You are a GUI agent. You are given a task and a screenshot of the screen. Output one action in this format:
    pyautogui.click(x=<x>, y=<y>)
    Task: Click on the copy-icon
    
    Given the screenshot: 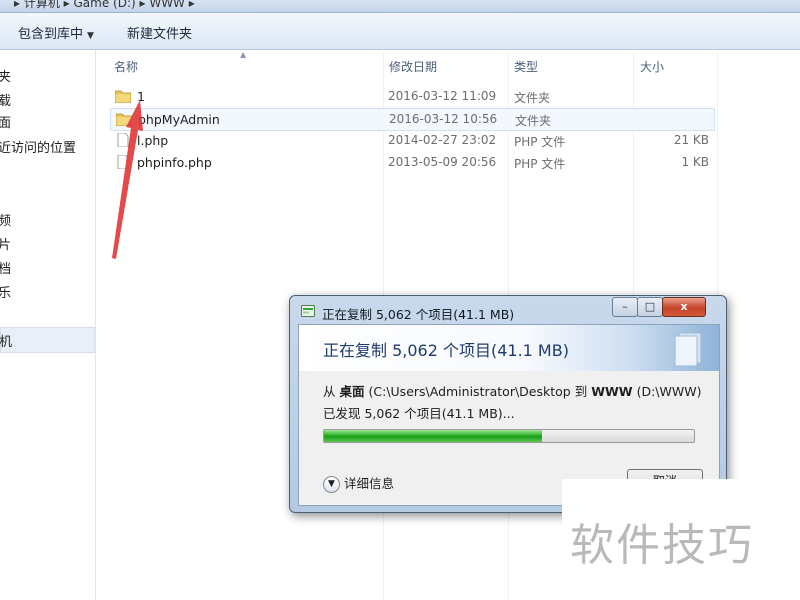 What is the action you would take?
    pyautogui.click(x=308, y=311)
    